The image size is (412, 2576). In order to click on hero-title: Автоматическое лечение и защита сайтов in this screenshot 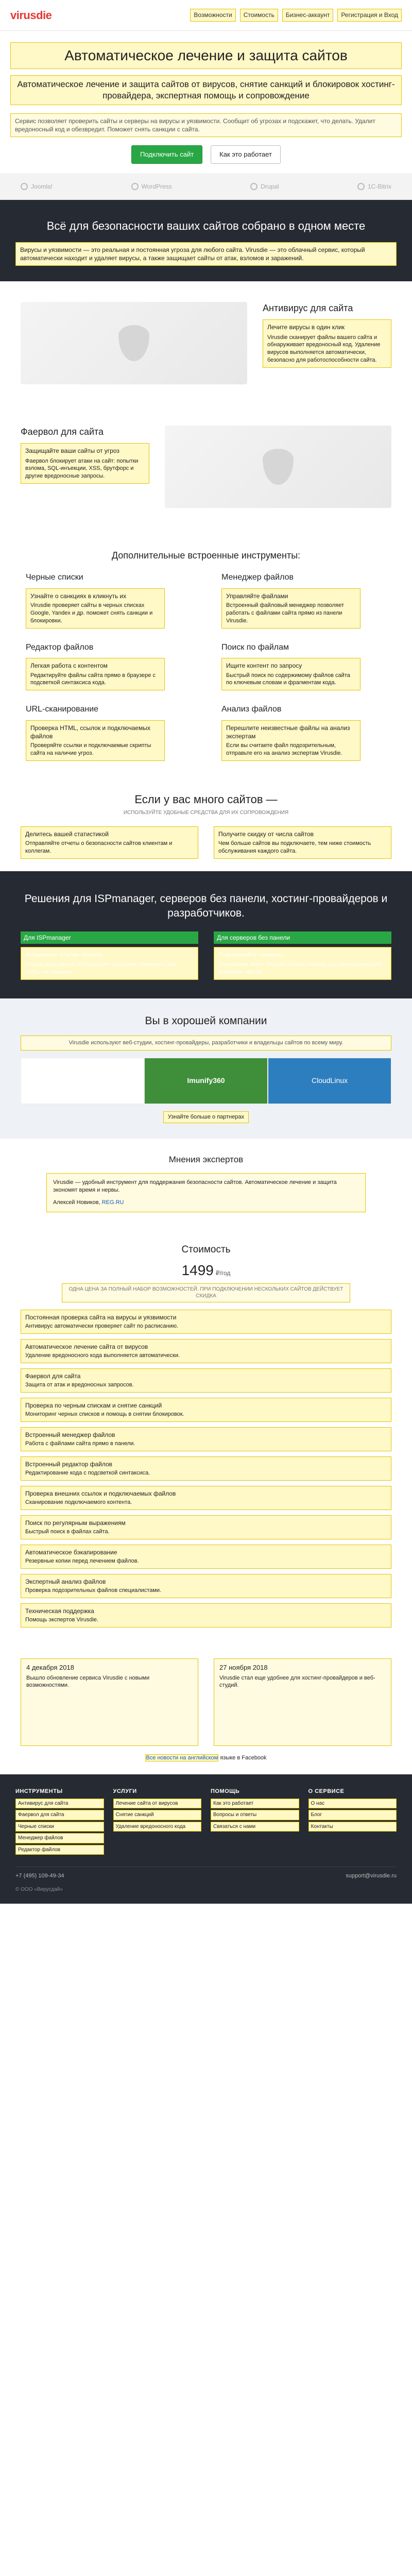, I will do `click(206, 55)`.